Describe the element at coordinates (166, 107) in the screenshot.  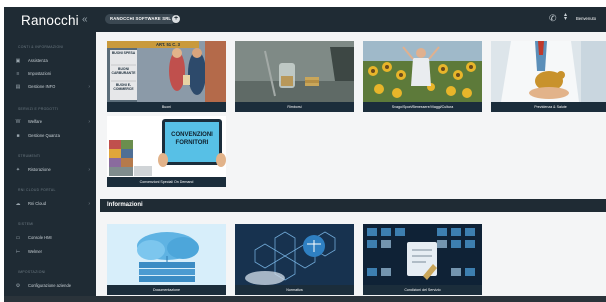
I see `card-caption: Buoni` at that location.